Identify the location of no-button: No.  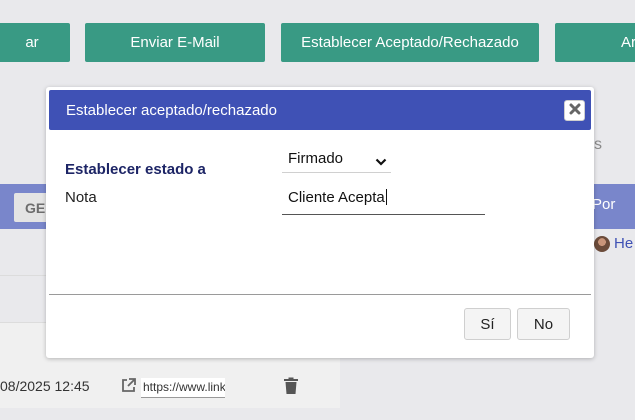
(543, 324).